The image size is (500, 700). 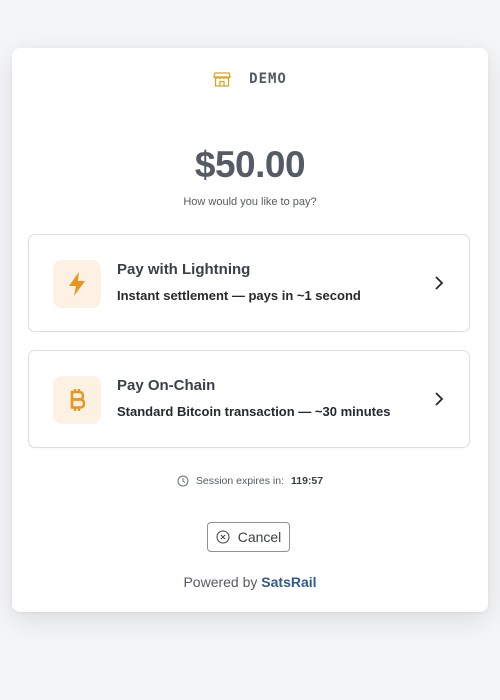 What do you see at coordinates (77, 284) in the screenshot?
I see `lightning-icon` at bounding box center [77, 284].